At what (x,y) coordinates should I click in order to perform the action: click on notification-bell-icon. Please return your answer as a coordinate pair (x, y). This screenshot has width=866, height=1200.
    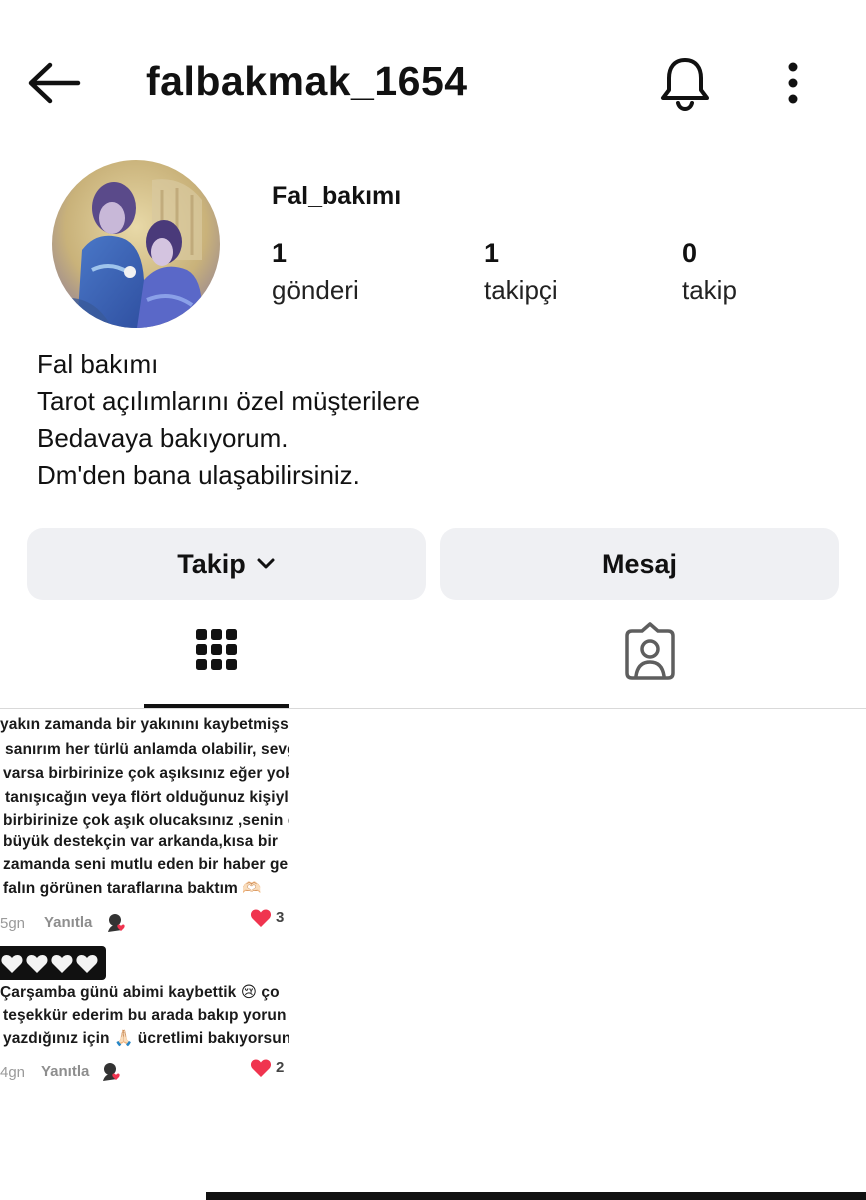
    Looking at the image, I should click on (685, 82).